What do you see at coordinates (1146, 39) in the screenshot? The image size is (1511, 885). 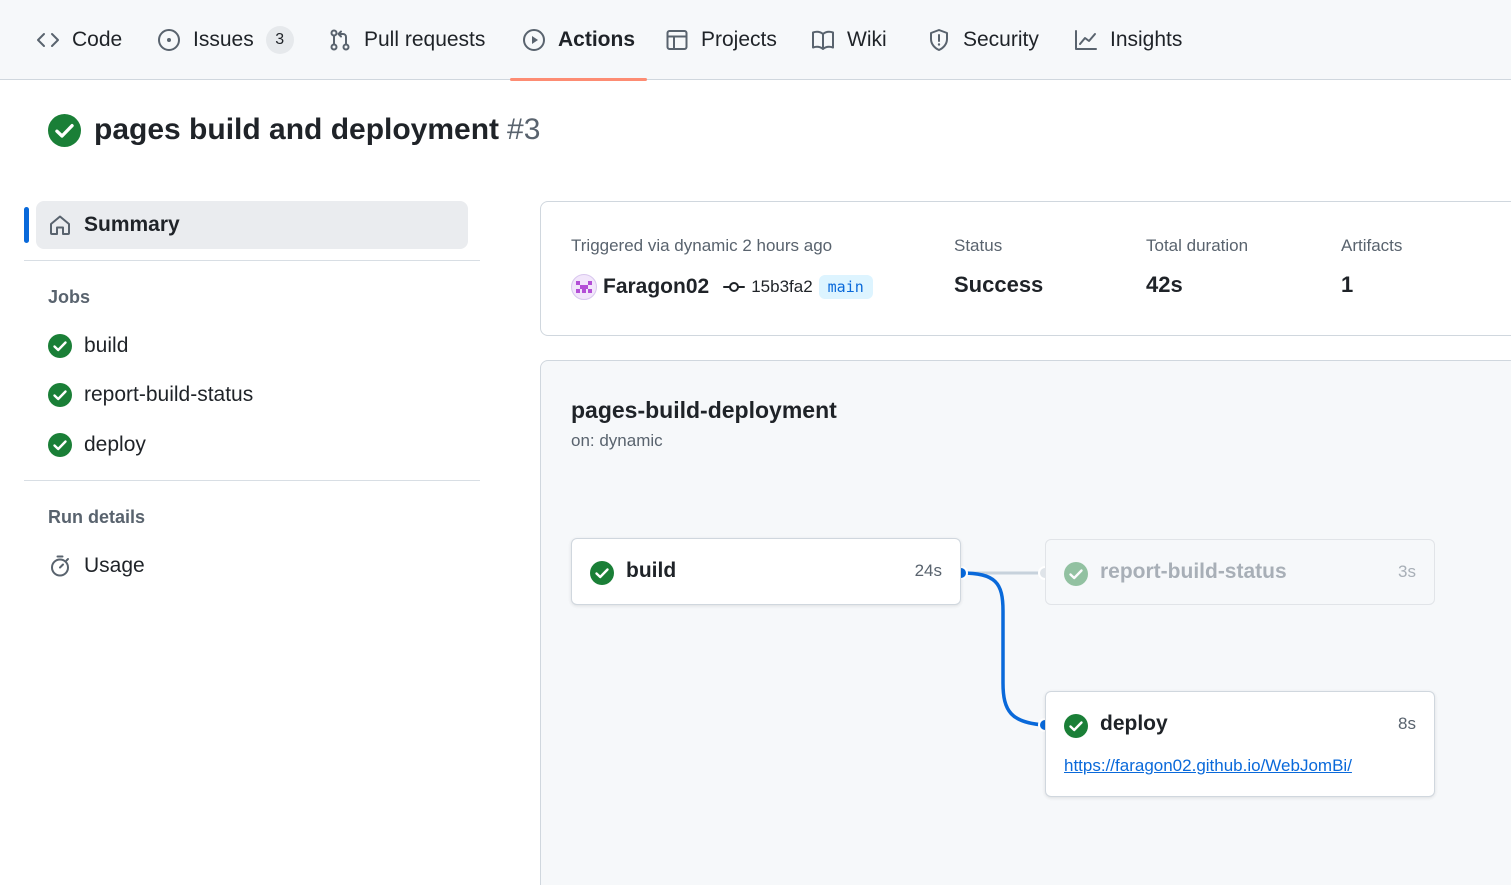 I see `tab-insights-label: Insights` at bounding box center [1146, 39].